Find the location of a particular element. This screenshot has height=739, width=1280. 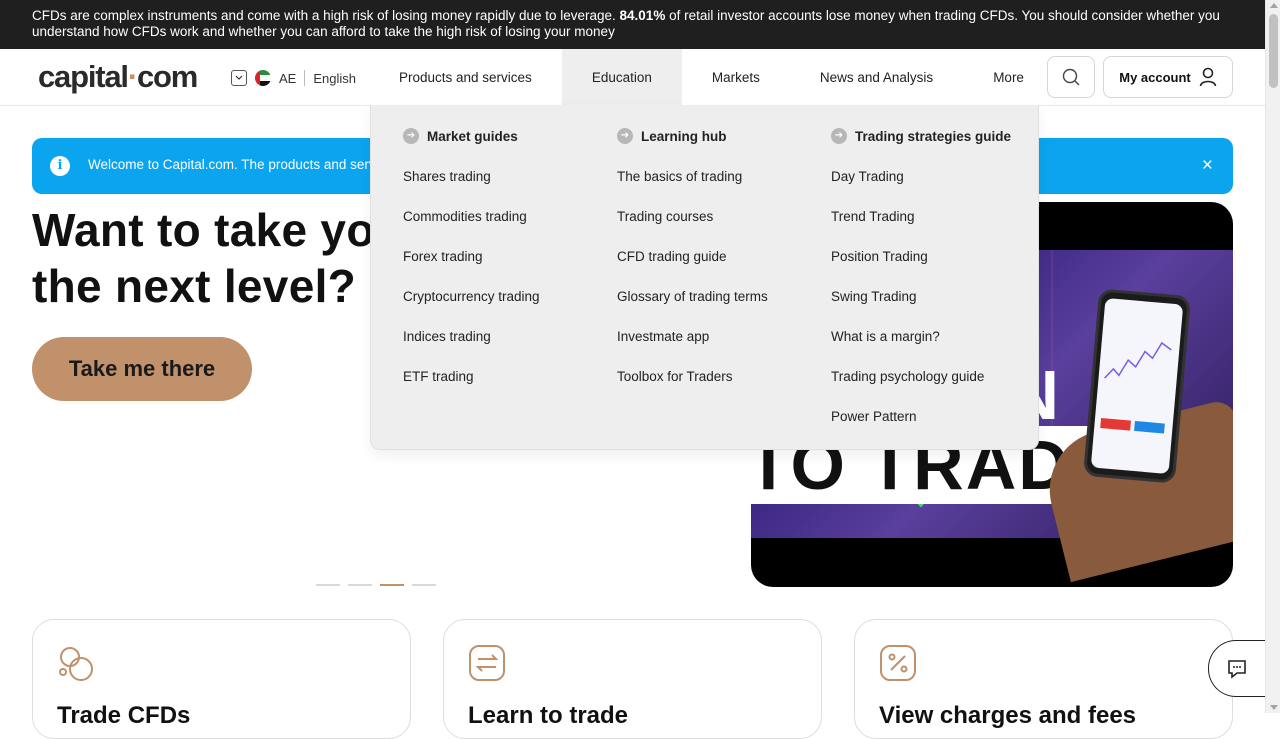

scroll-down-icon is located at coordinates (1274, 707).